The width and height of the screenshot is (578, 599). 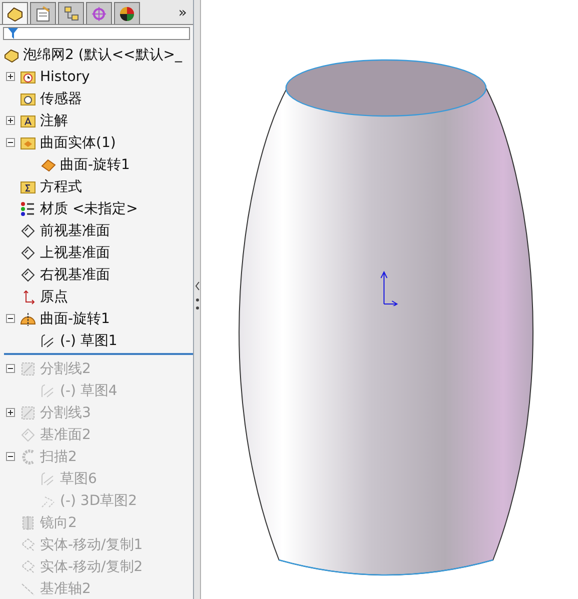 I want to click on more-tabs-button: », so click(x=182, y=13).